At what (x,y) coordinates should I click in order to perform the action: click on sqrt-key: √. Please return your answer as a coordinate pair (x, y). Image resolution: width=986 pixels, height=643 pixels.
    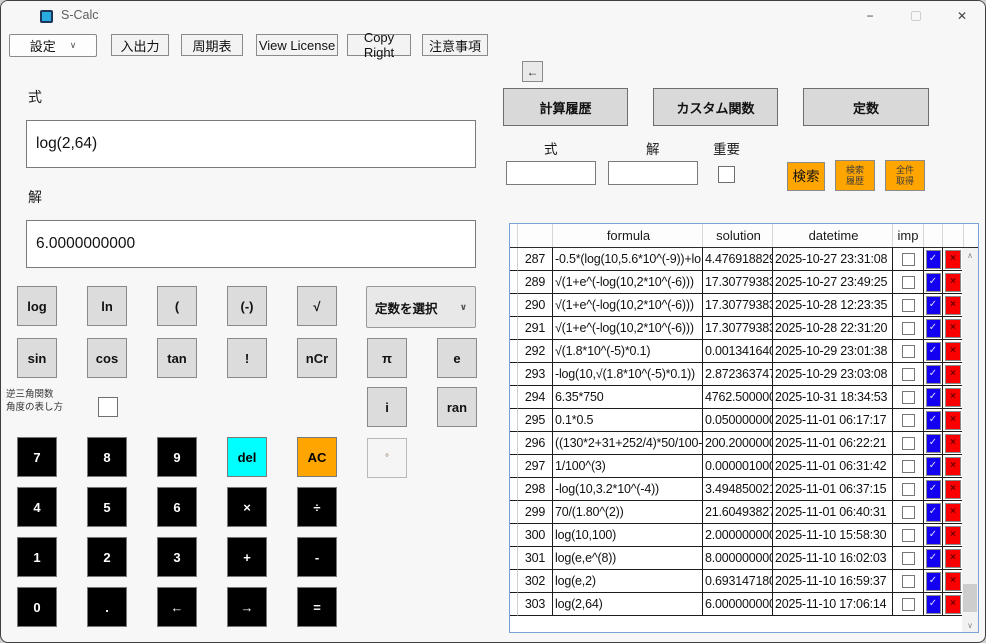
    Looking at the image, I should click on (317, 306).